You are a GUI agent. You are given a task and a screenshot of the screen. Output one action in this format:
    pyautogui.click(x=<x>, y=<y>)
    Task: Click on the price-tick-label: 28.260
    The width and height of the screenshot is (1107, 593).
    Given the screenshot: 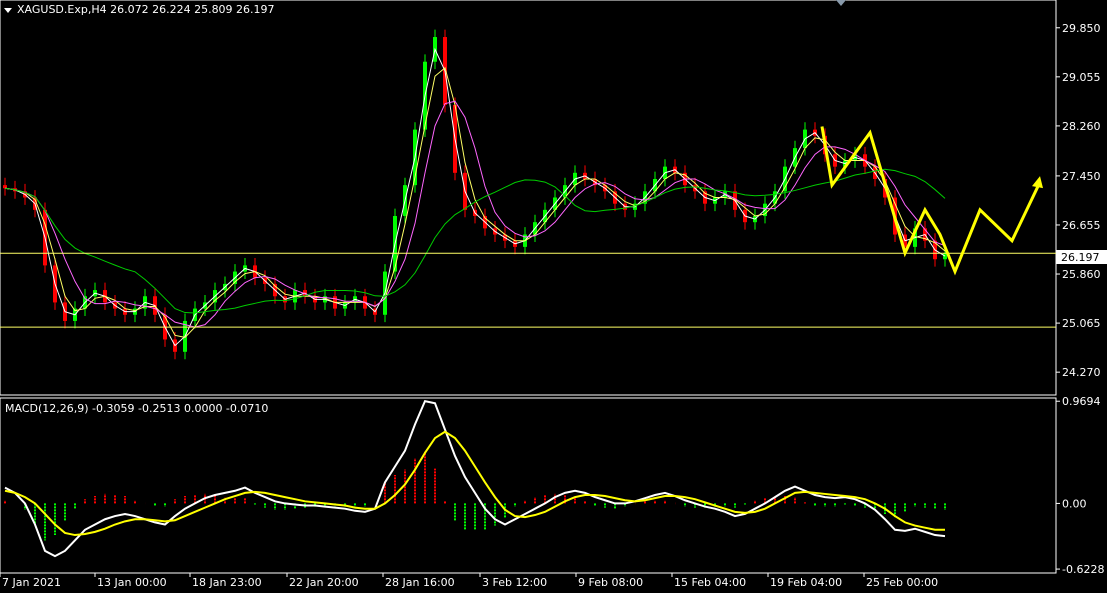 What is the action you would take?
    pyautogui.click(x=1081, y=126)
    